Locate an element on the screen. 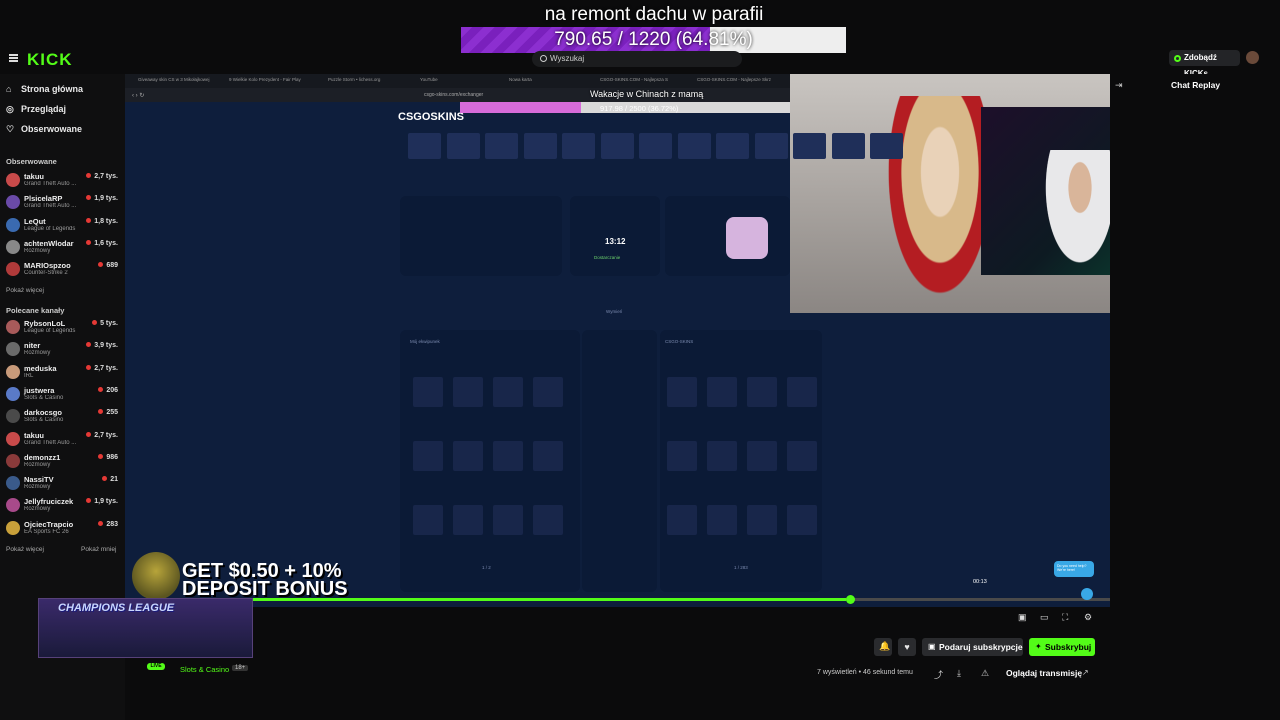 Image resolution: width=1280 pixels, height=720 pixels. channel-viewer-count: 255 is located at coordinates (112, 413).